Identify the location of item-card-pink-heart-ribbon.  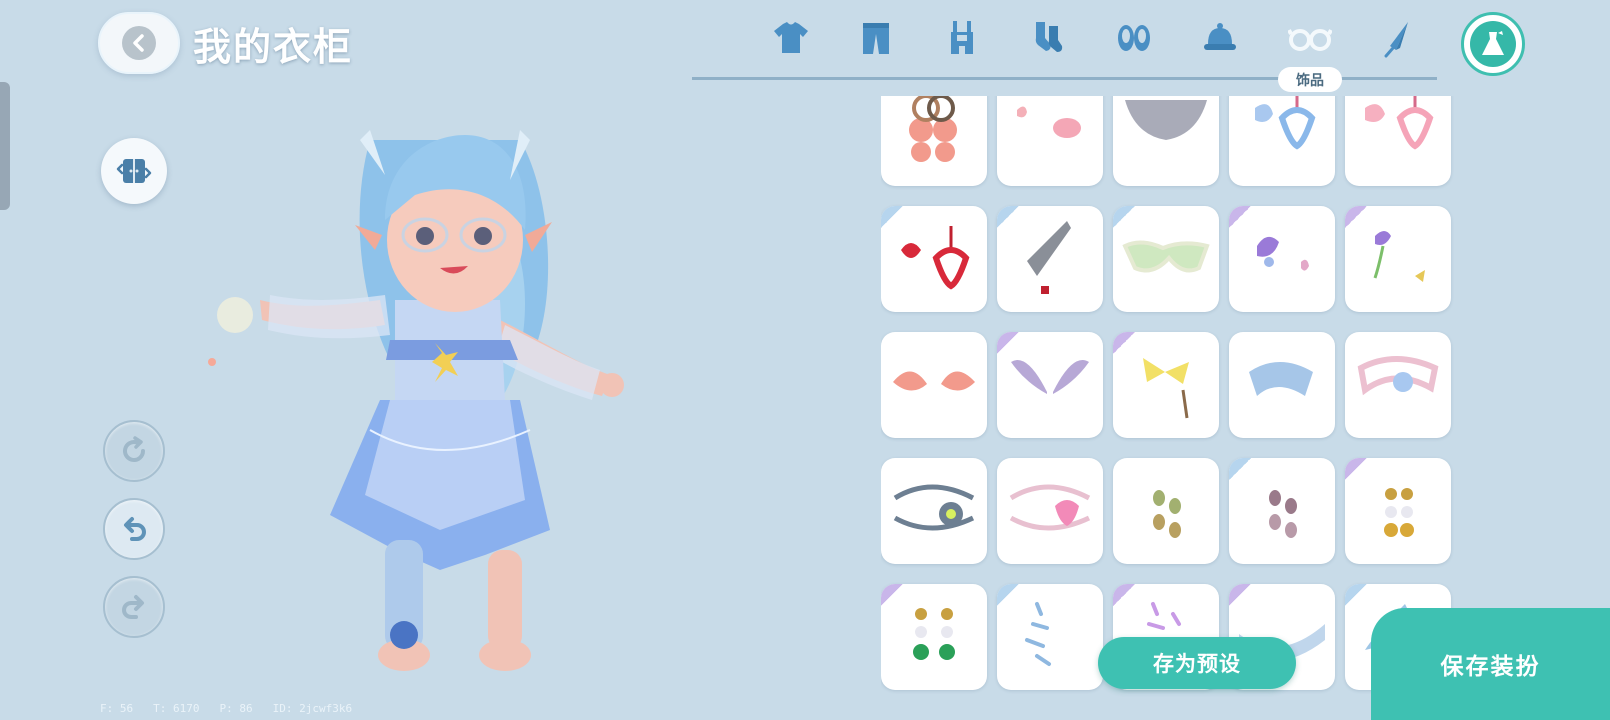
(1398, 385).